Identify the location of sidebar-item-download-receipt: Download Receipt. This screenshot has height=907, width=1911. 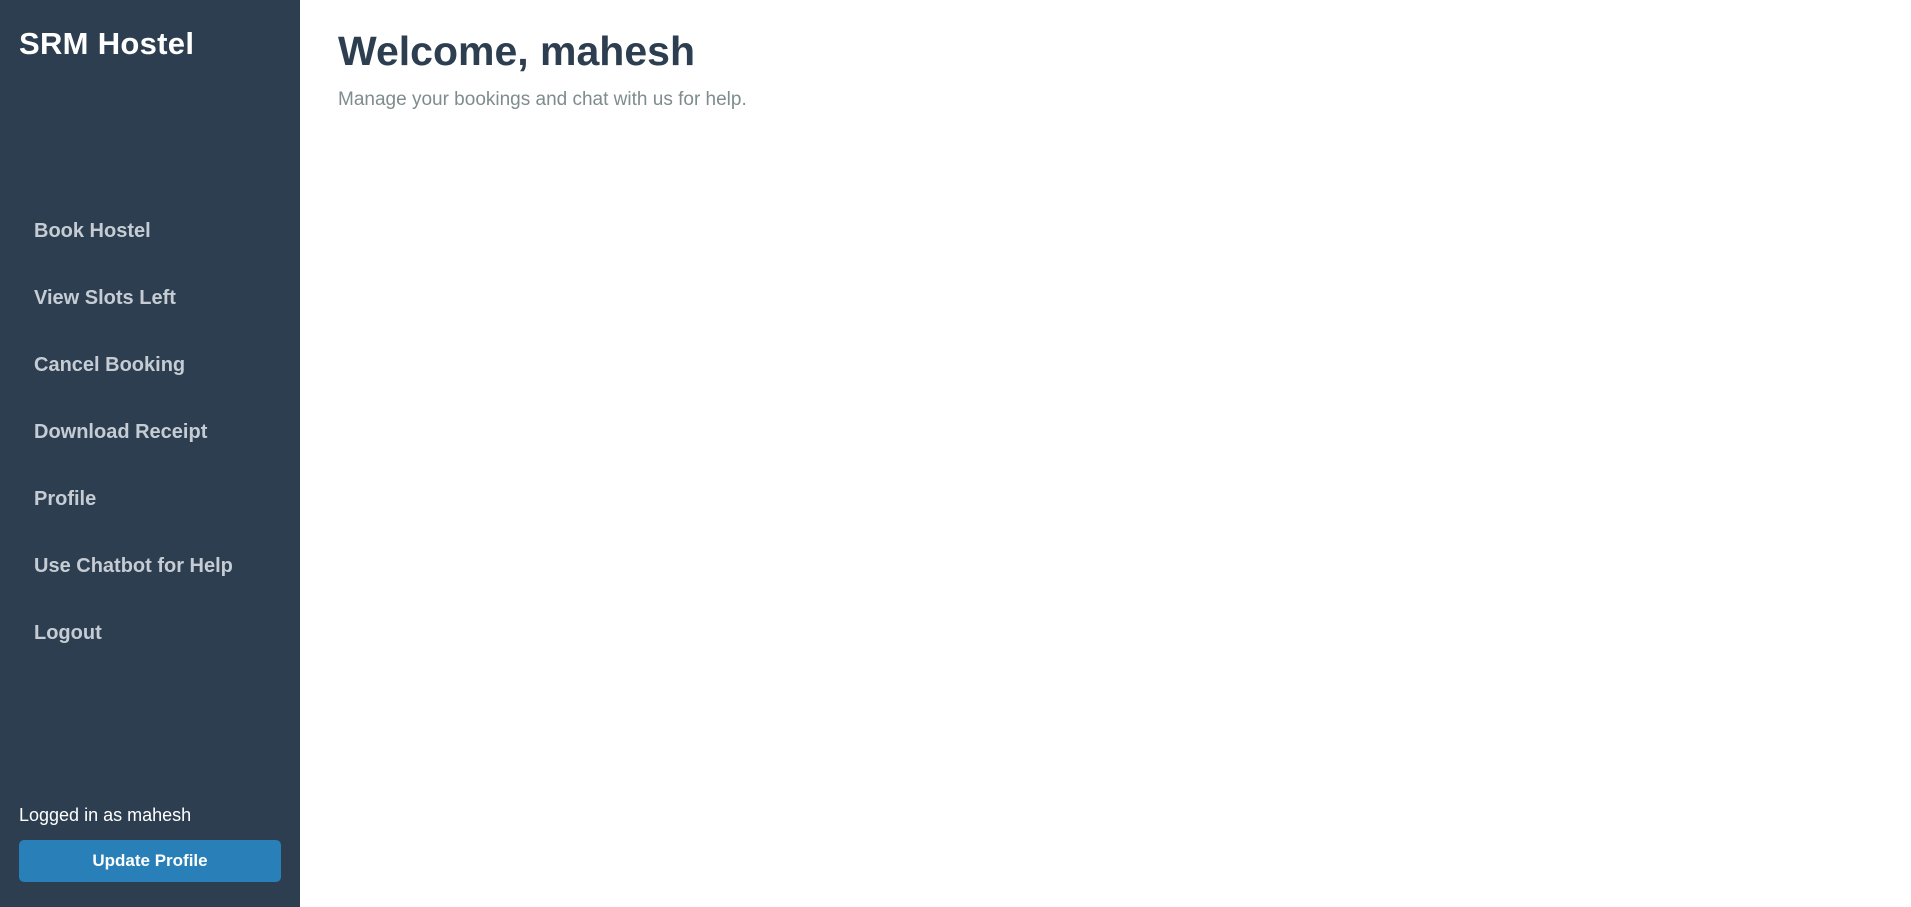
(150, 442).